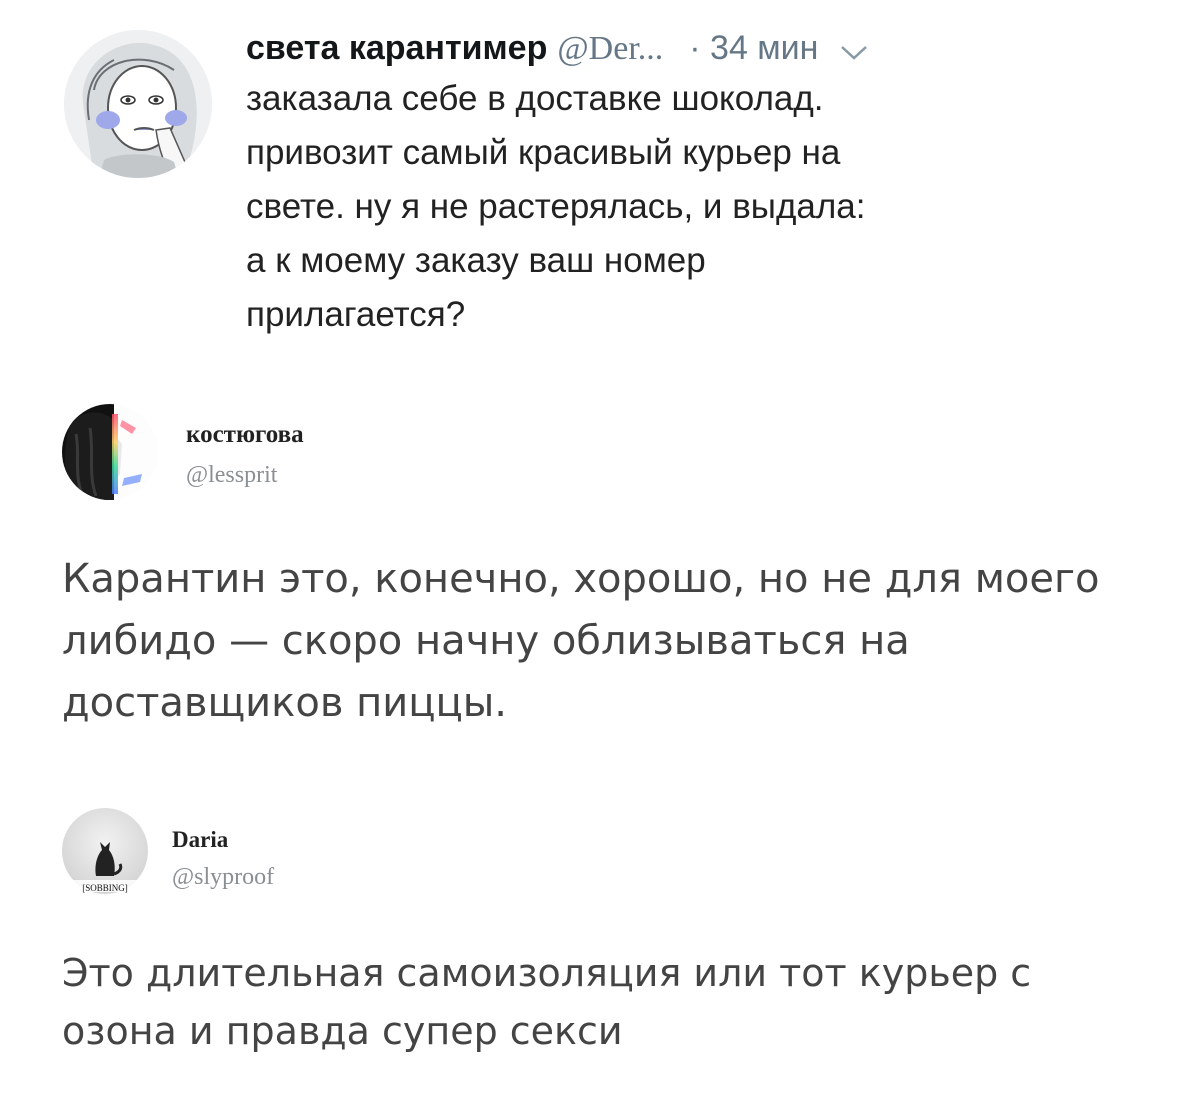 The image size is (1200, 1101). I want to click on tweet-text-line: заказала себе в доставке шоколад., so click(535, 98).